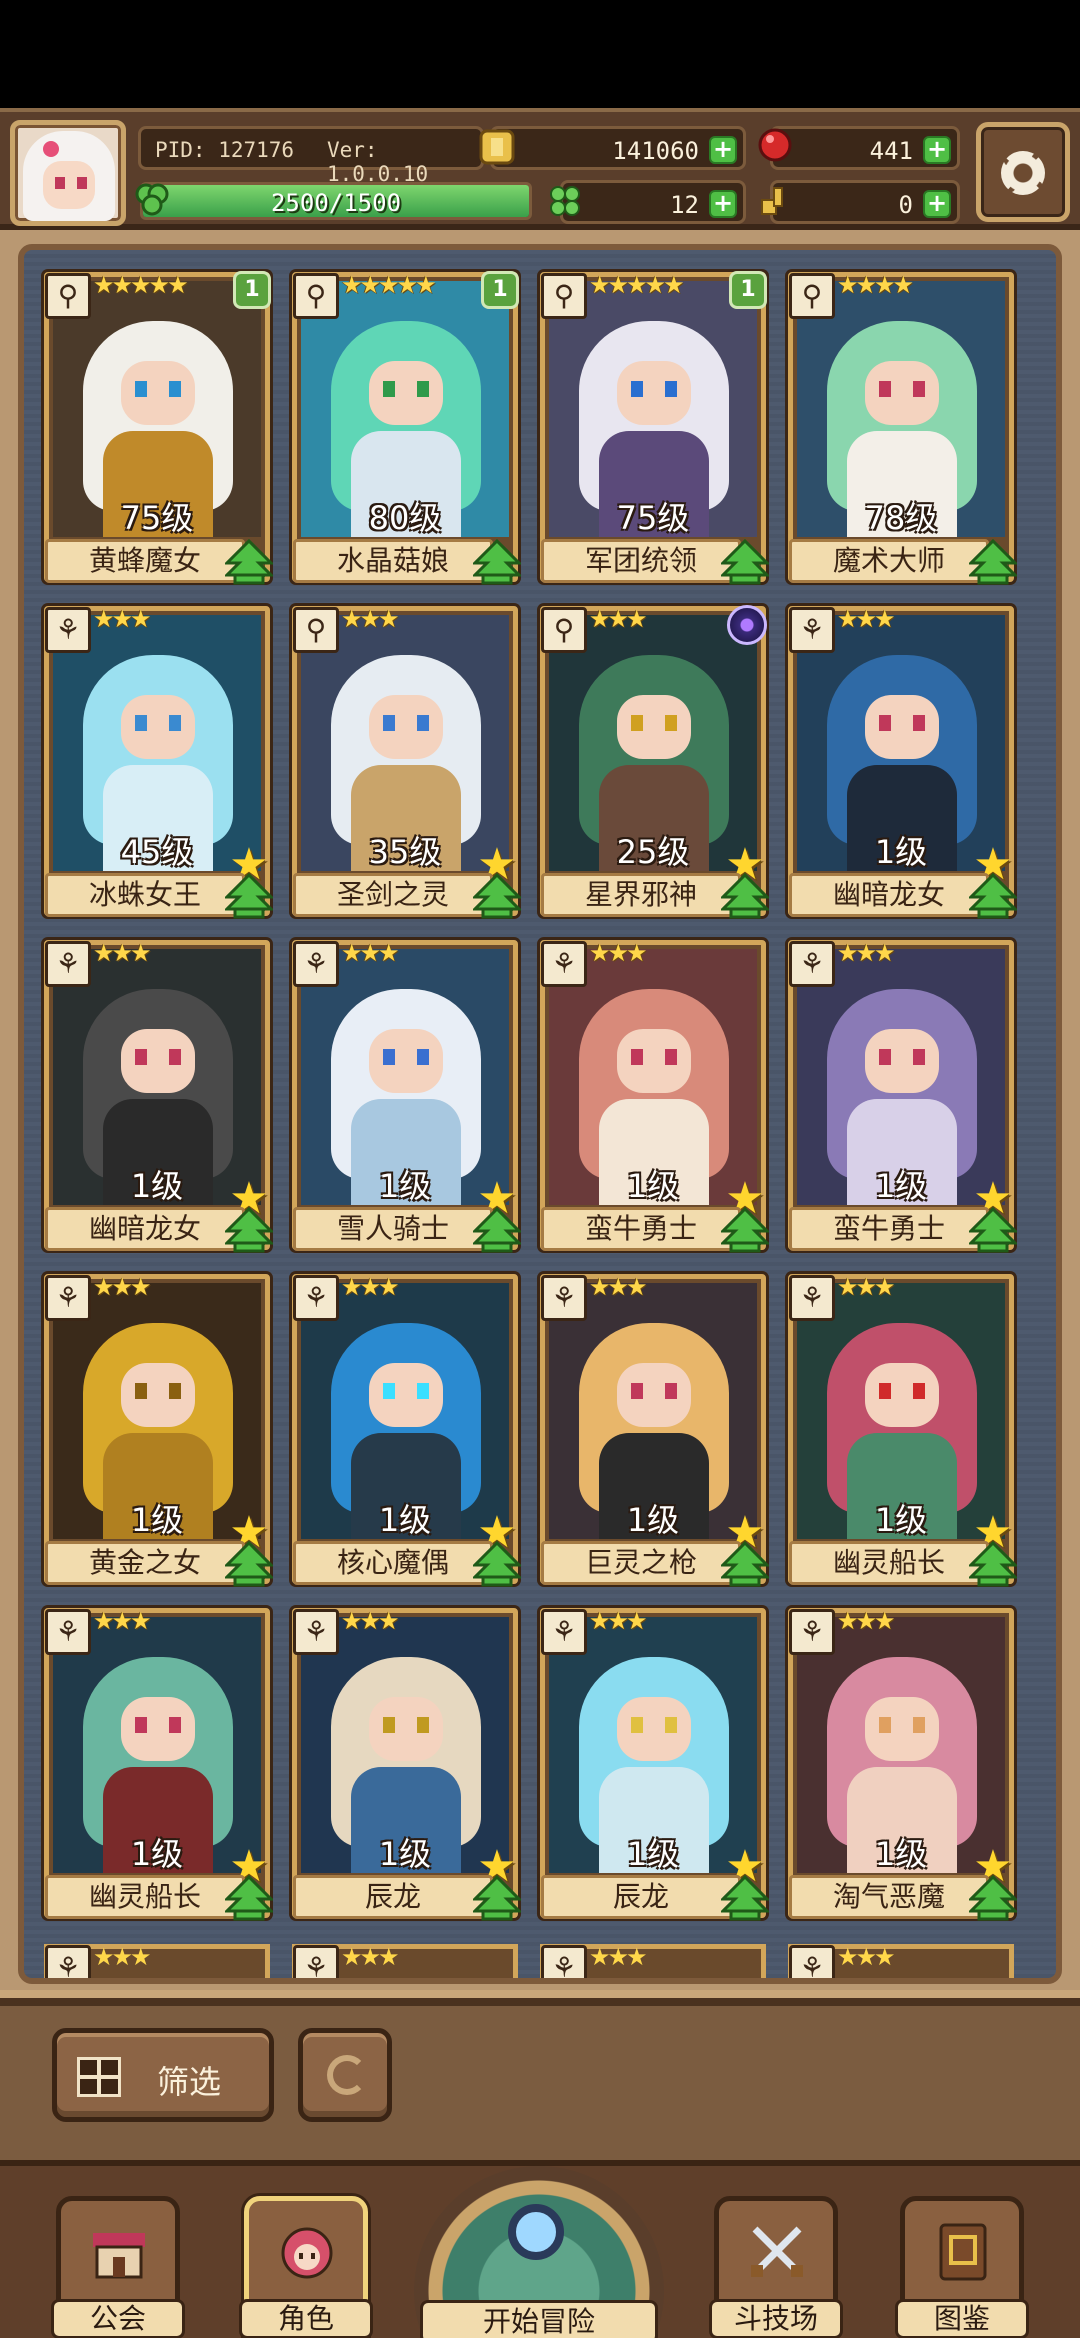 The height and width of the screenshot is (2338, 1080). What do you see at coordinates (962, 2267) in the screenshot?
I see `nav-codex: 图鉴` at bounding box center [962, 2267].